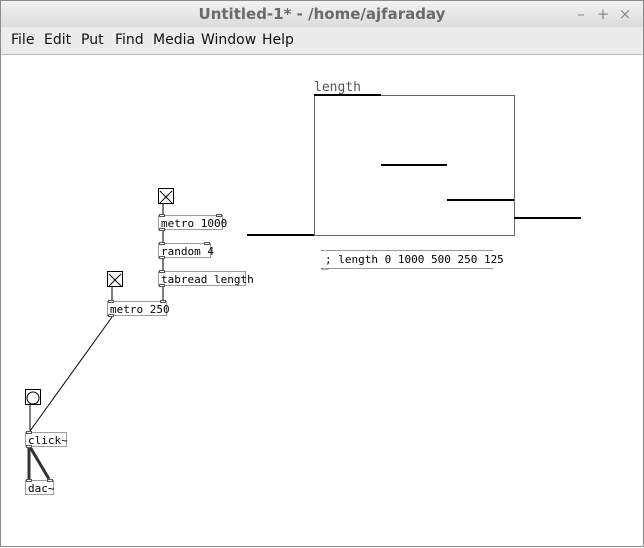  Describe the element at coordinates (418, 259) in the screenshot. I see `message-box: ; length 0 1000 500 250 125` at that location.